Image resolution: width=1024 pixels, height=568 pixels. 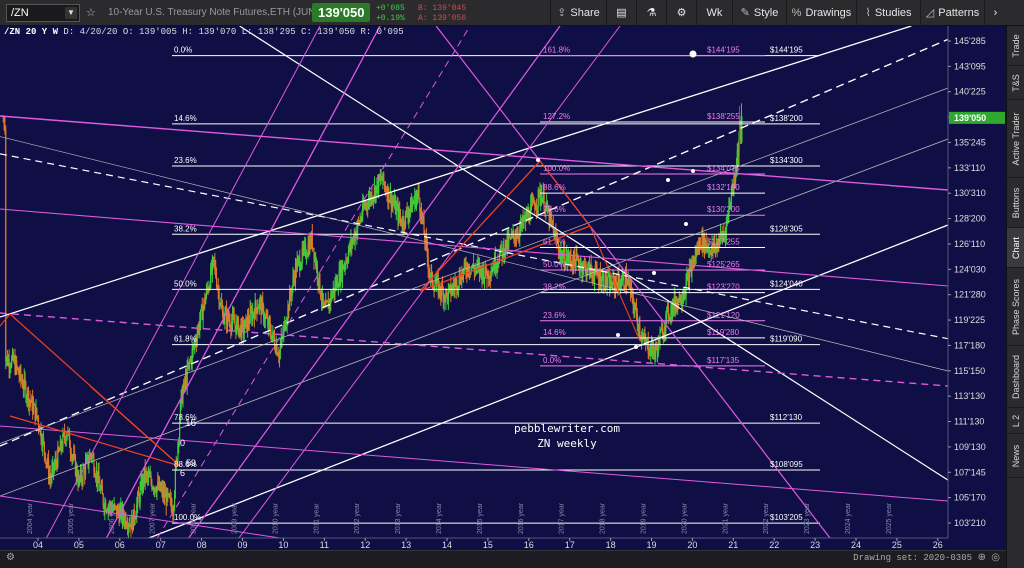 What do you see at coordinates (554, 287) in the screenshot?
I see `fib-right-pct: 38.2%` at bounding box center [554, 287].